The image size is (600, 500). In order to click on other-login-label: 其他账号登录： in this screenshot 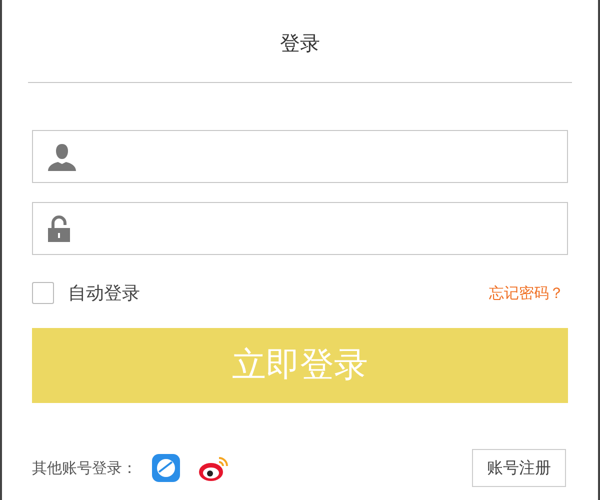, I will do `click(84, 468)`.